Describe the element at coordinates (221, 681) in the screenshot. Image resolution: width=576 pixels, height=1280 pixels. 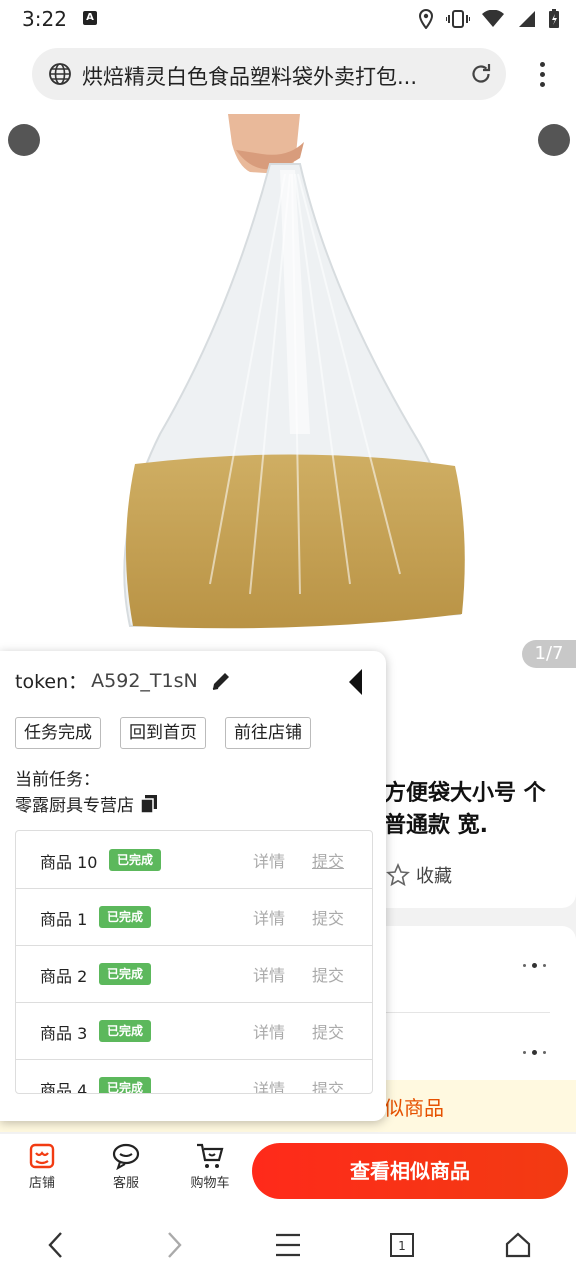
I see `edit-pencil-icon` at that location.